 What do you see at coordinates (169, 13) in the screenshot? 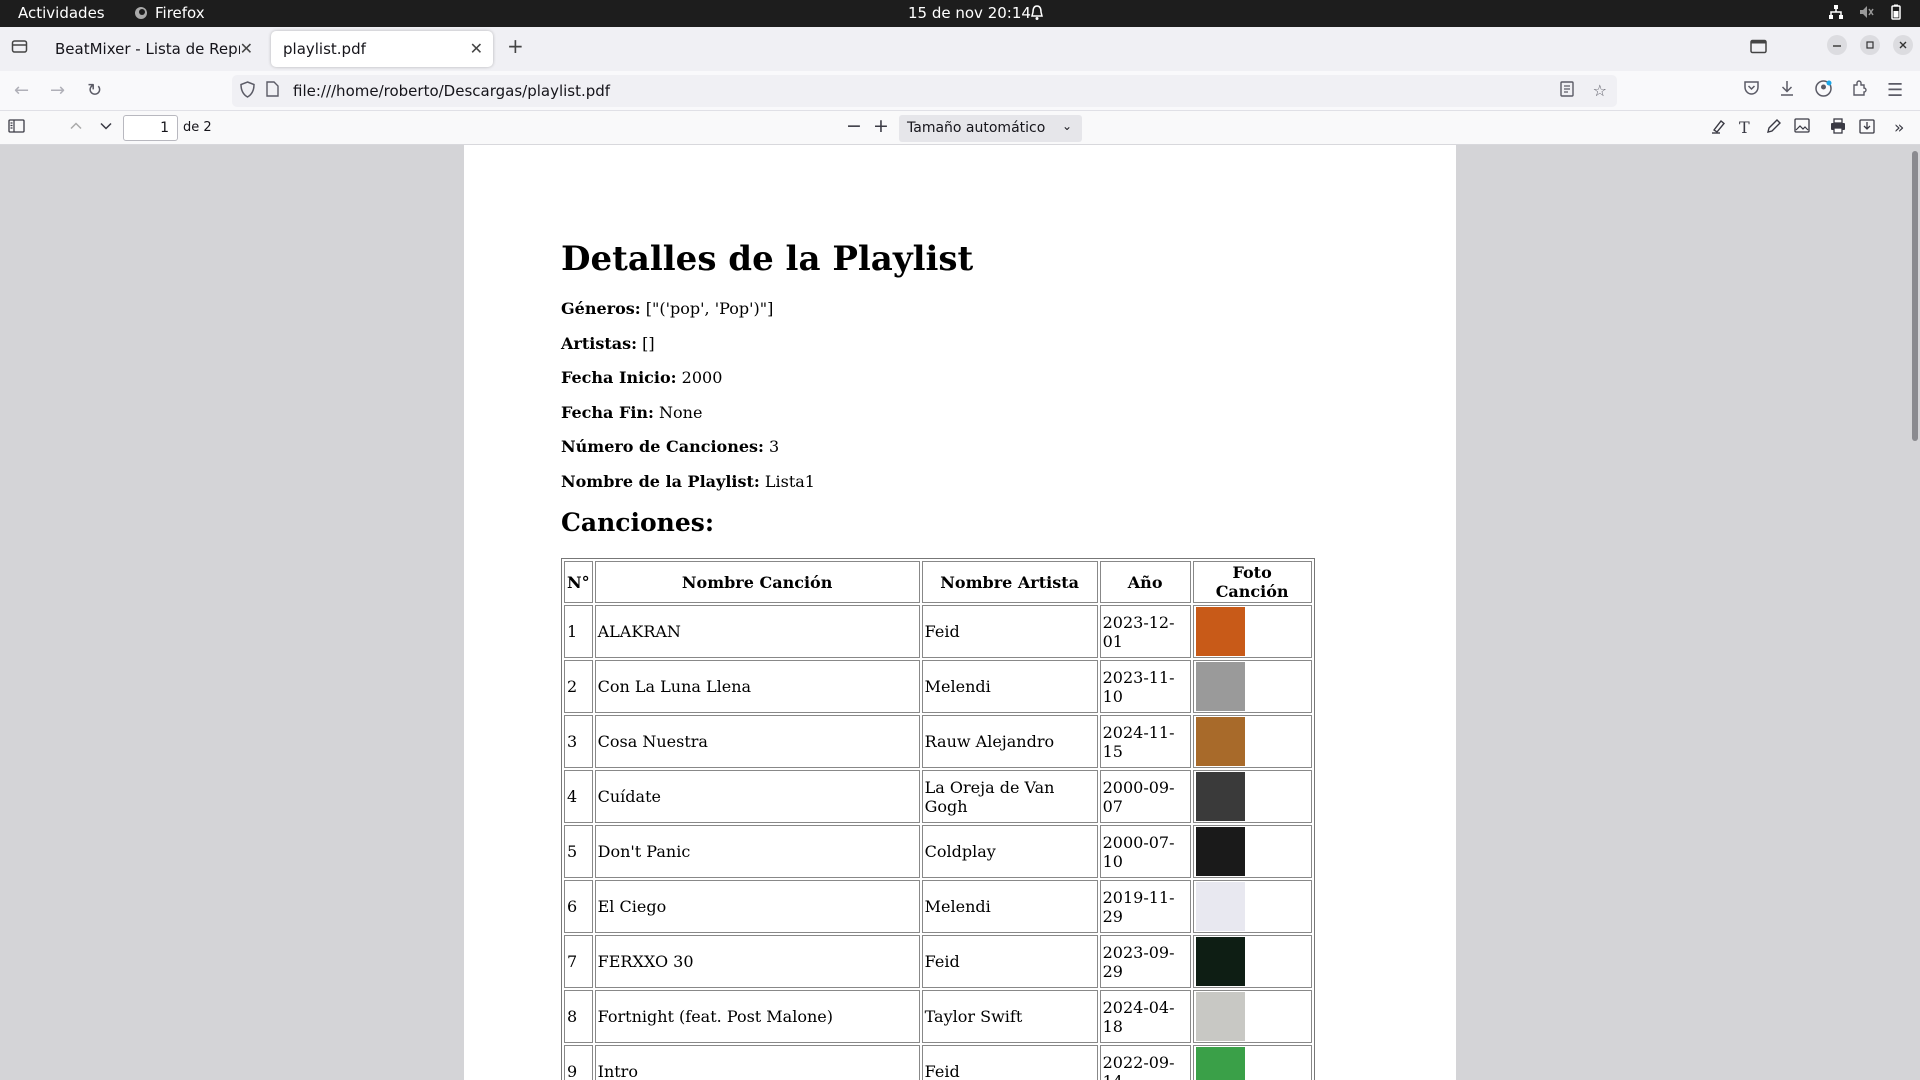
I see `app-menu: Firefox` at bounding box center [169, 13].